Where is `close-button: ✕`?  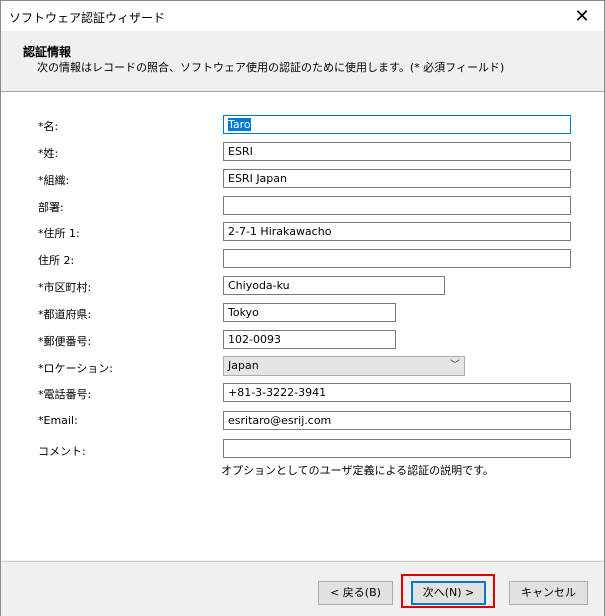 close-button: ✕ is located at coordinates (582, 16).